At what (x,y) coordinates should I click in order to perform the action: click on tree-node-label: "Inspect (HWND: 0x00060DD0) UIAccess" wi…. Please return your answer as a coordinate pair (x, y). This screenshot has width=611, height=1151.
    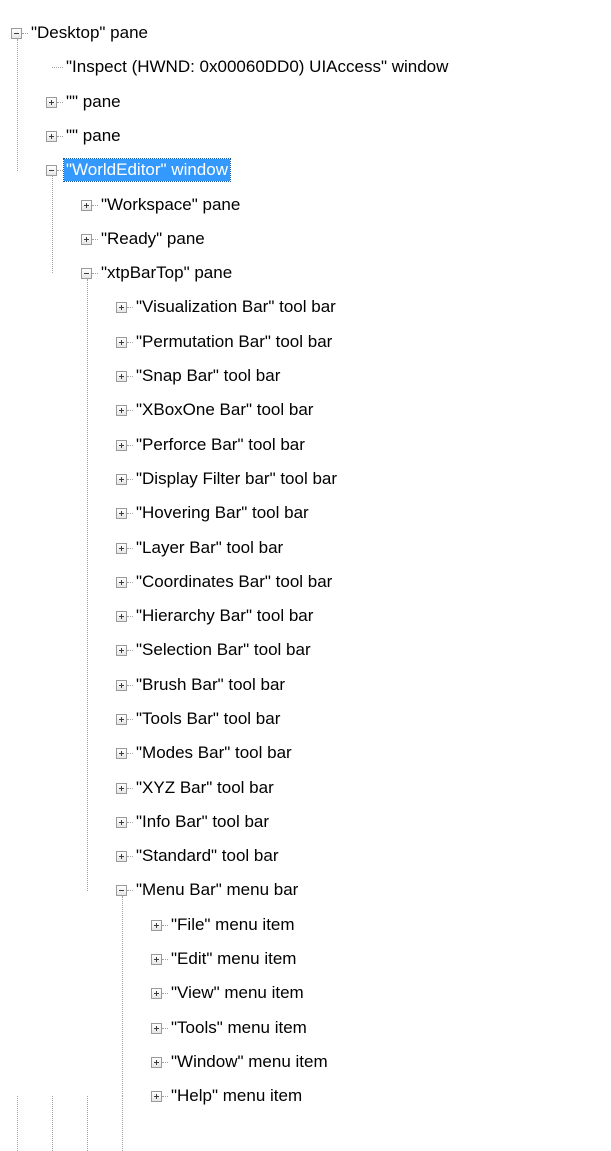
    Looking at the image, I should click on (257, 67).